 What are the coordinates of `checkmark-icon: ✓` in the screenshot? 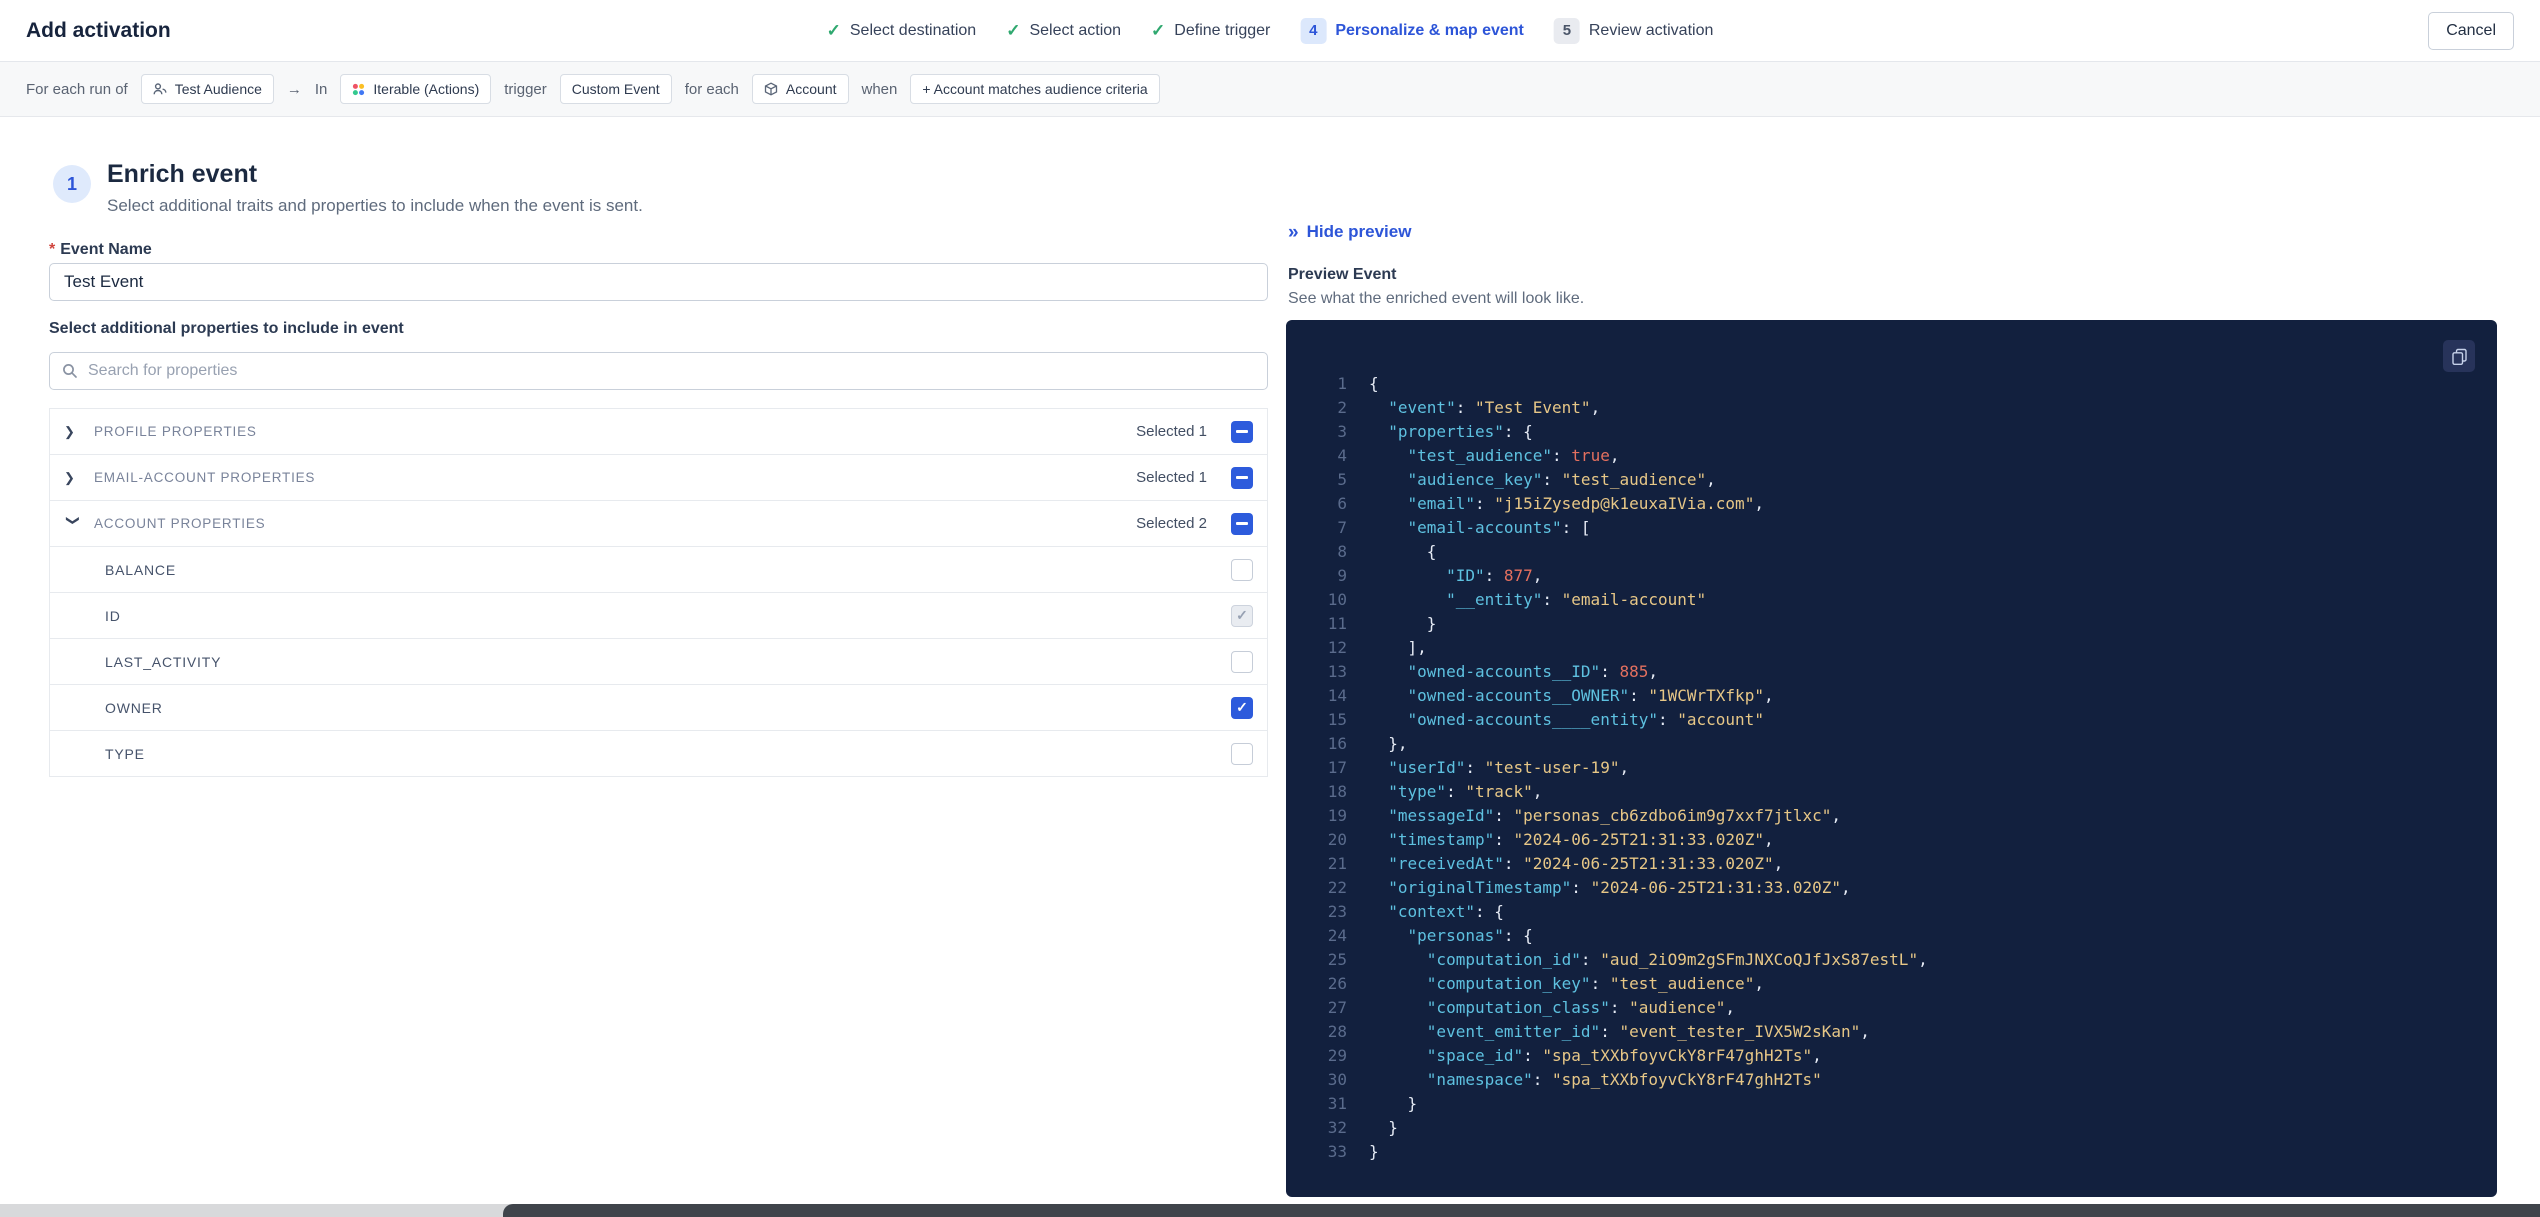 It's located at (1013, 30).